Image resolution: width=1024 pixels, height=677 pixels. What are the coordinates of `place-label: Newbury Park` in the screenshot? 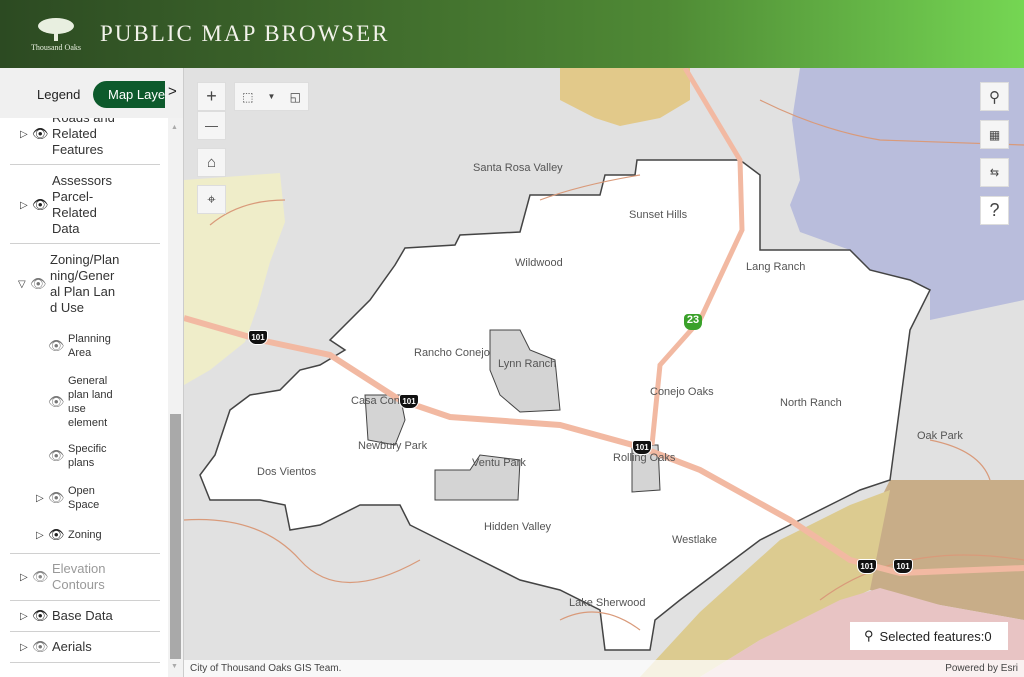 It's located at (393, 446).